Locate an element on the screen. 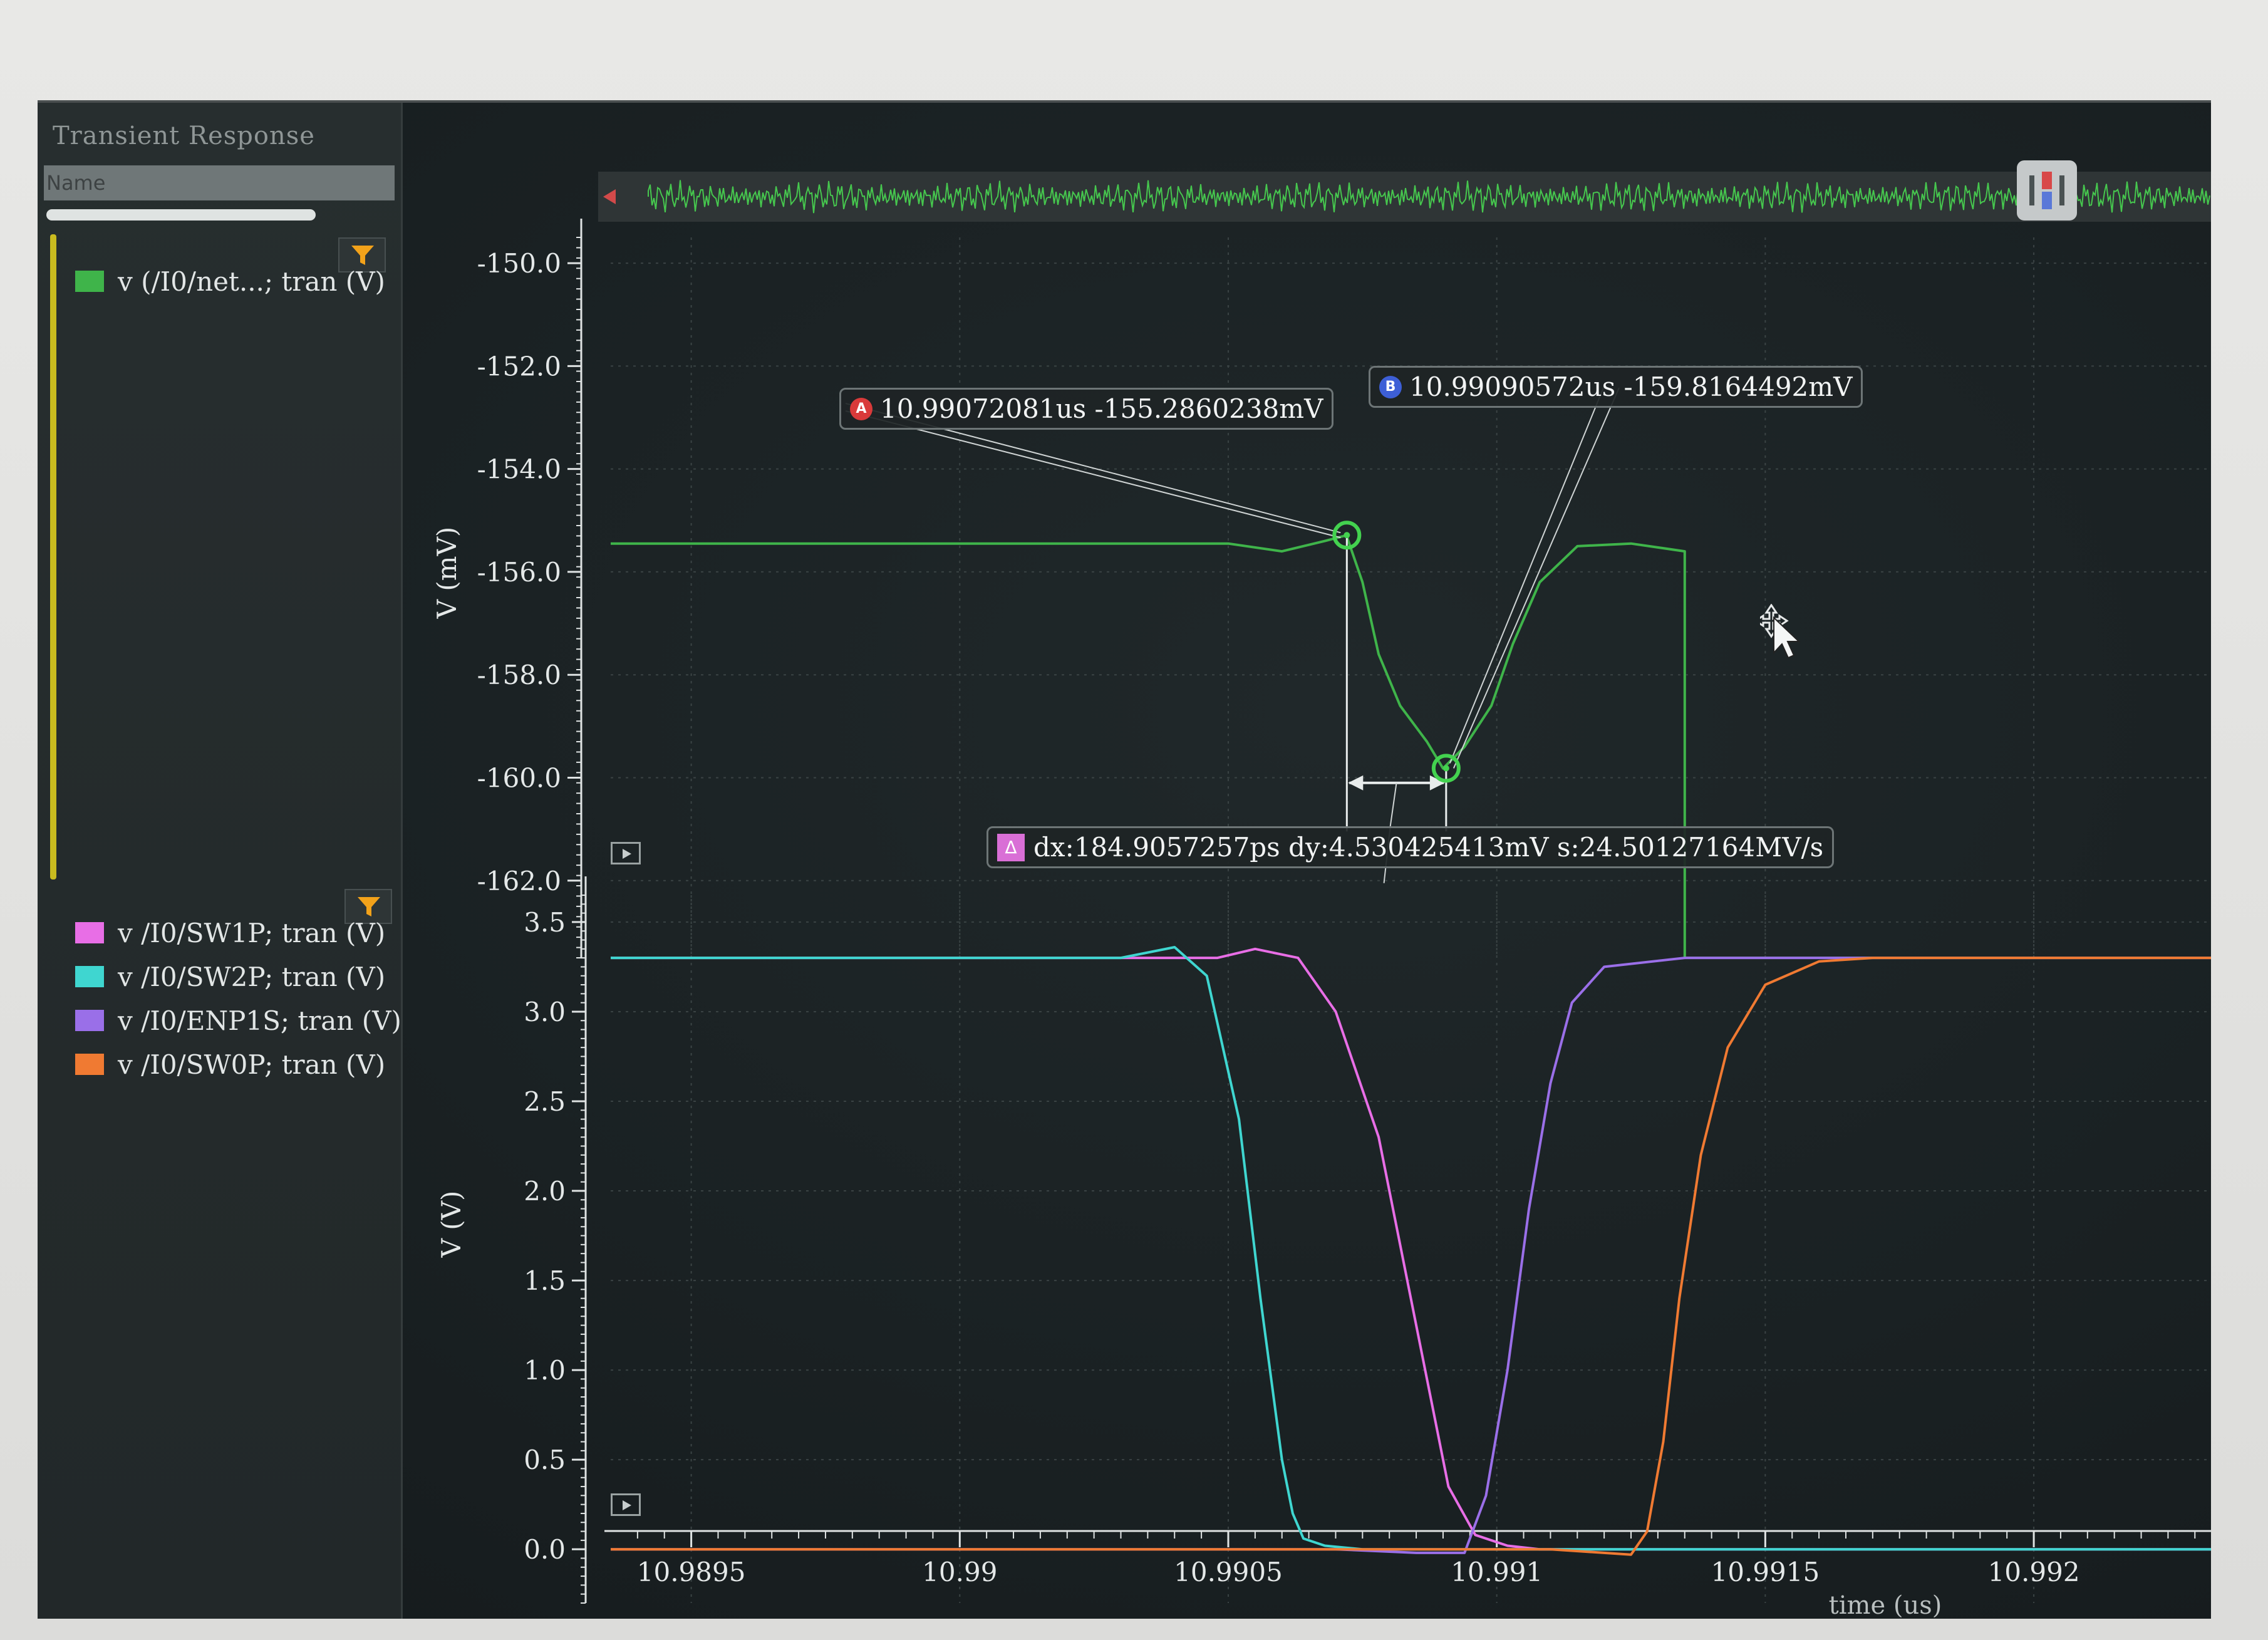 The image size is (2268, 1640). legend-label: v (/I0/net...; tran (V) is located at coordinates (251, 281).